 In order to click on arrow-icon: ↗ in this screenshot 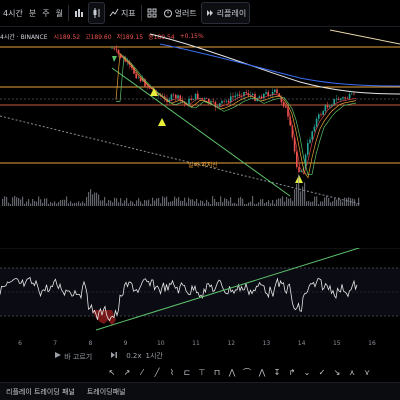, I will do `click(127, 373)`.